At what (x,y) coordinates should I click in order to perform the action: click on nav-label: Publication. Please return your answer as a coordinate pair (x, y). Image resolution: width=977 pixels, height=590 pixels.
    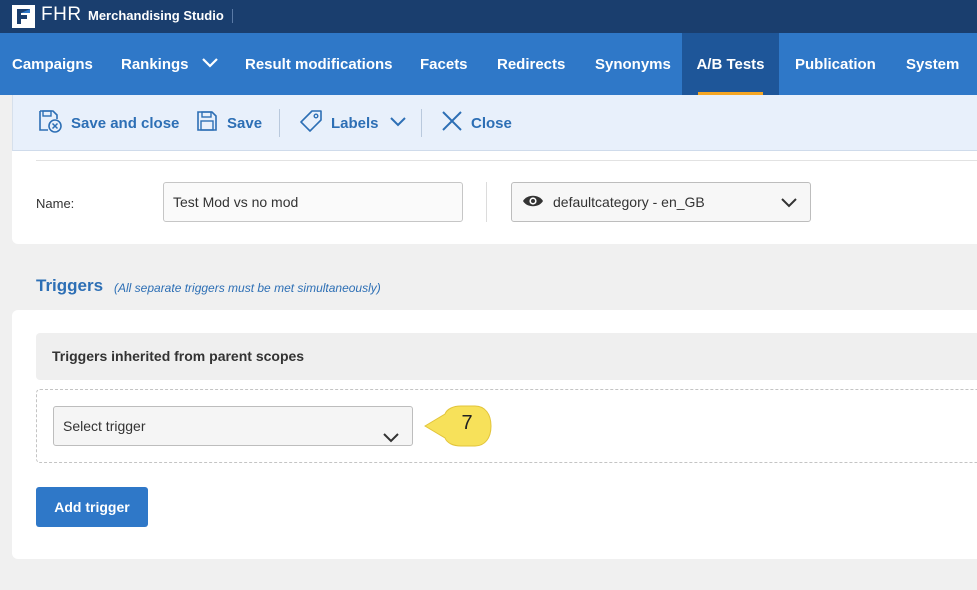
    Looking at the image, I should click on (835, 64).